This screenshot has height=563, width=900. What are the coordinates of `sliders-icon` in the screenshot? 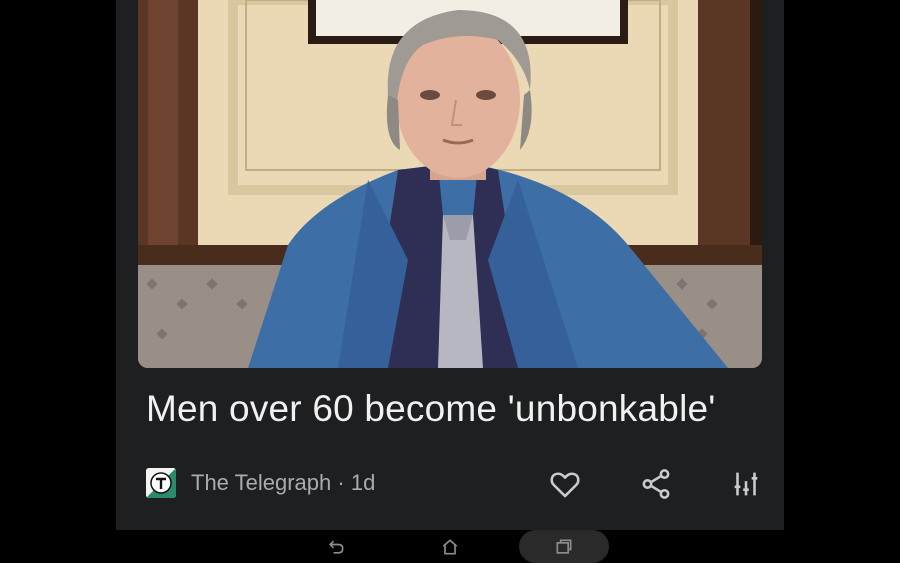 It's located at (746, 484).